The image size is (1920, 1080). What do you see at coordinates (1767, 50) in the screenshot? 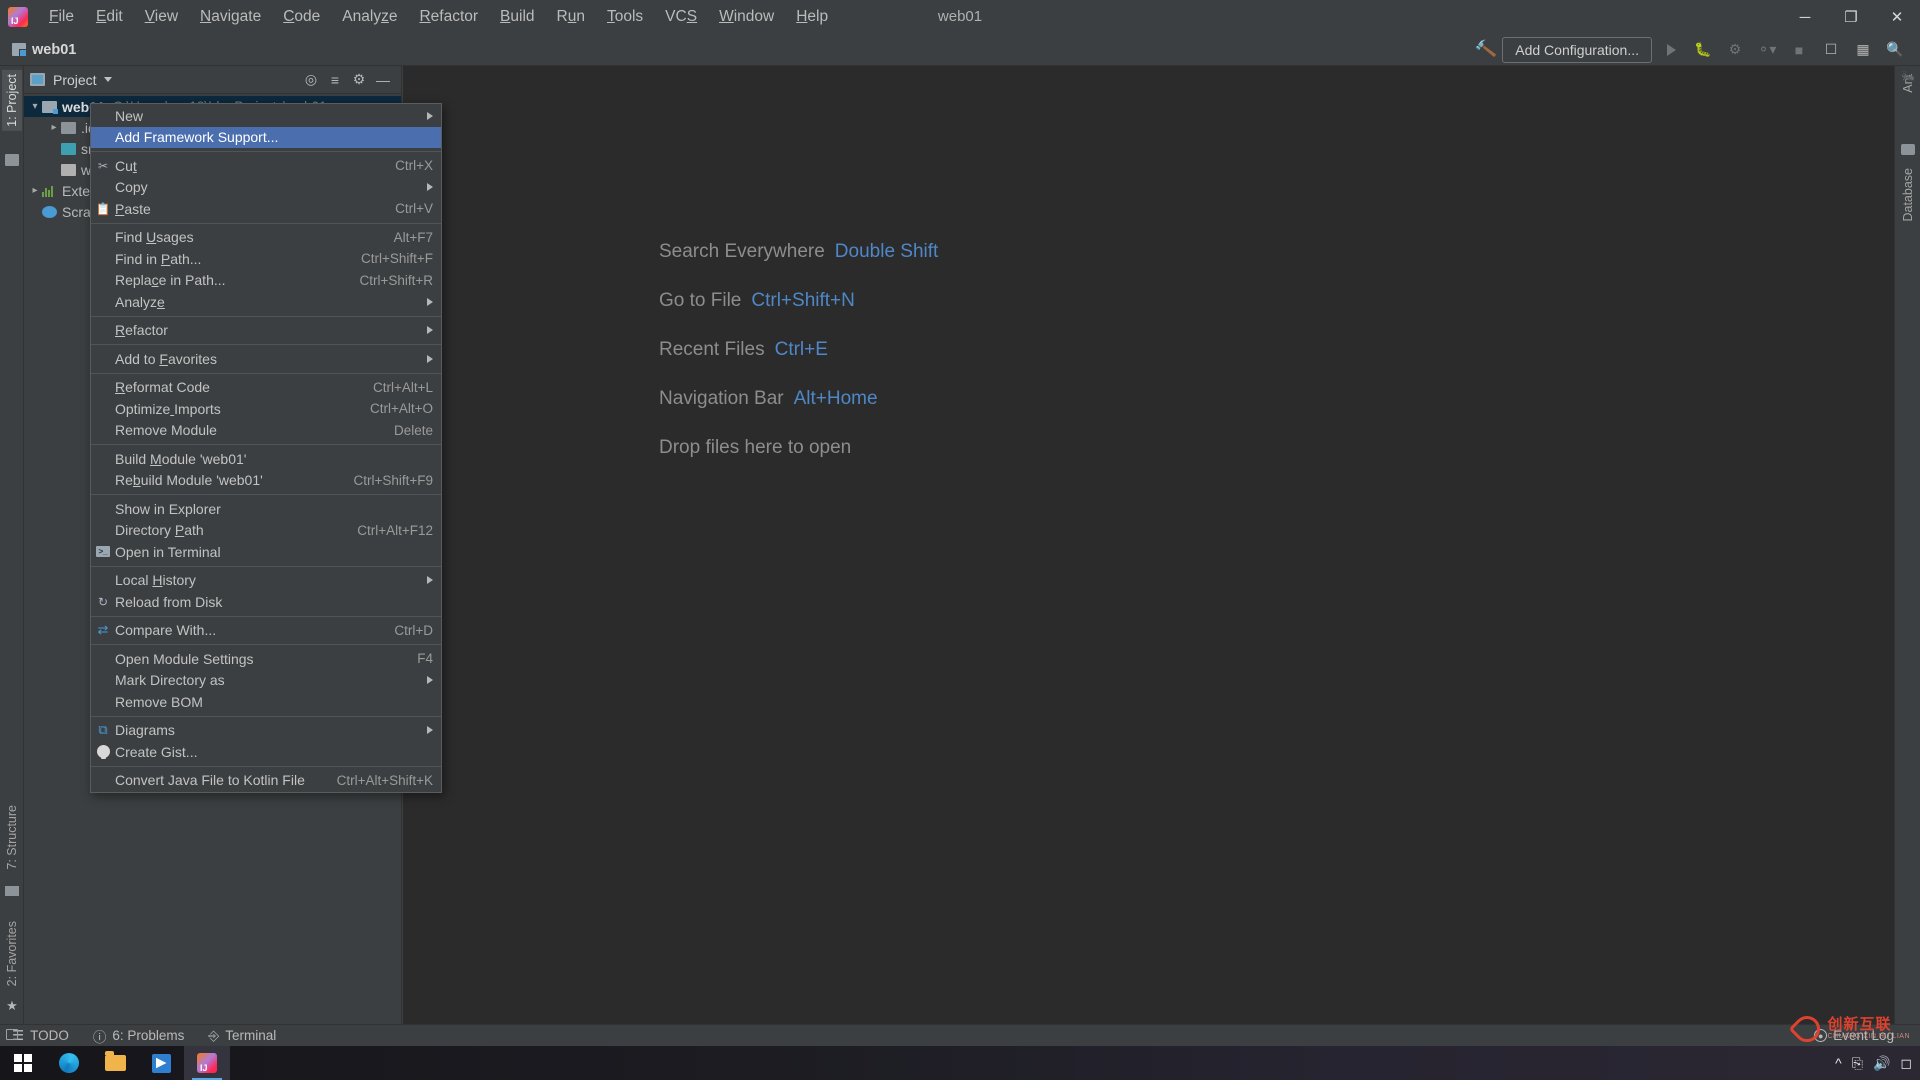
I see `profile-icon: ⚬▾` at bounding box center [1767, 50].